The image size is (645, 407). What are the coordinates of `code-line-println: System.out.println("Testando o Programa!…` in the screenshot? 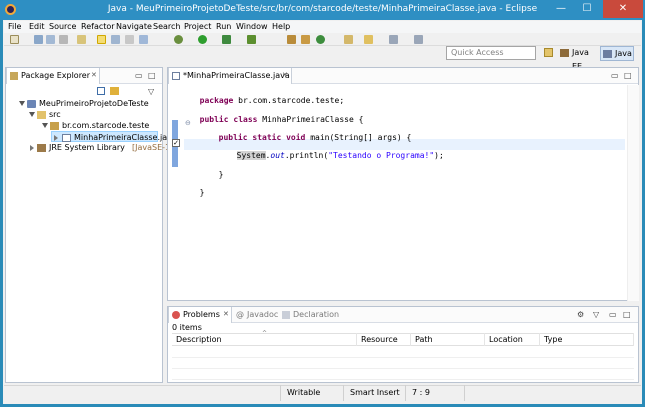 It's located at (335, 149).